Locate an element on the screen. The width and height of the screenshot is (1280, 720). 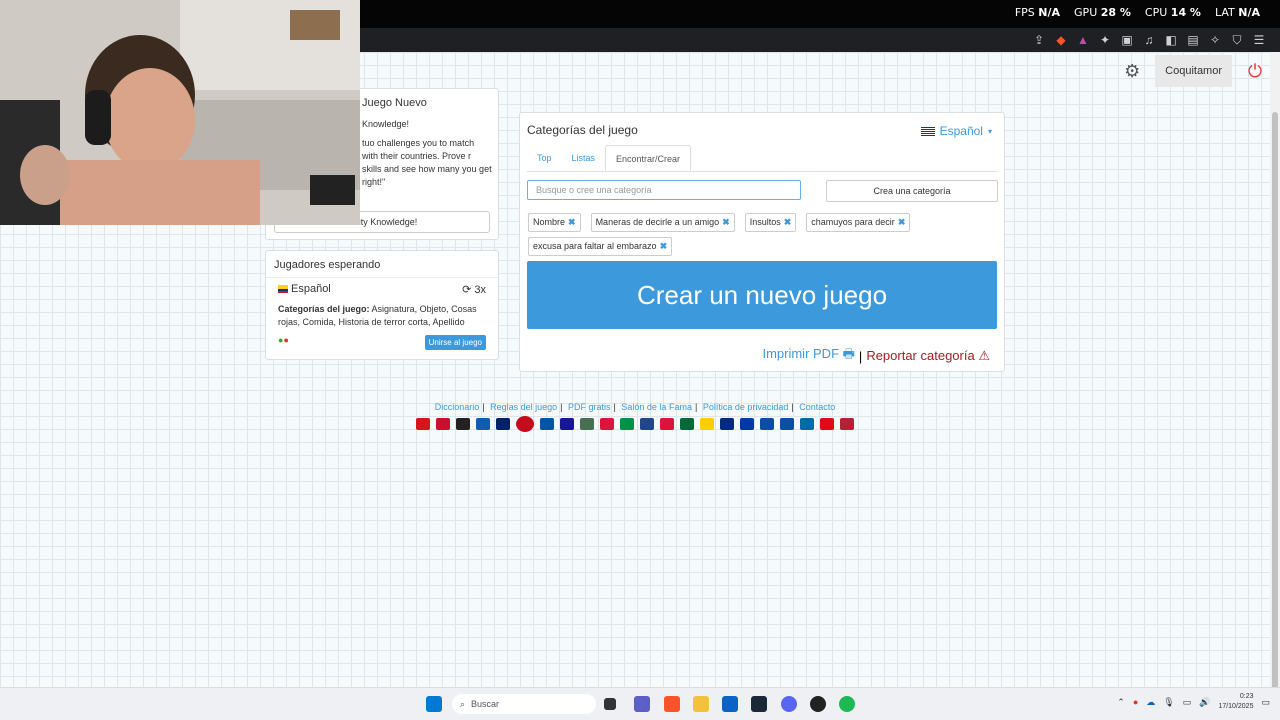
media-icon: ♫ is located at coordinates (1149, 40).